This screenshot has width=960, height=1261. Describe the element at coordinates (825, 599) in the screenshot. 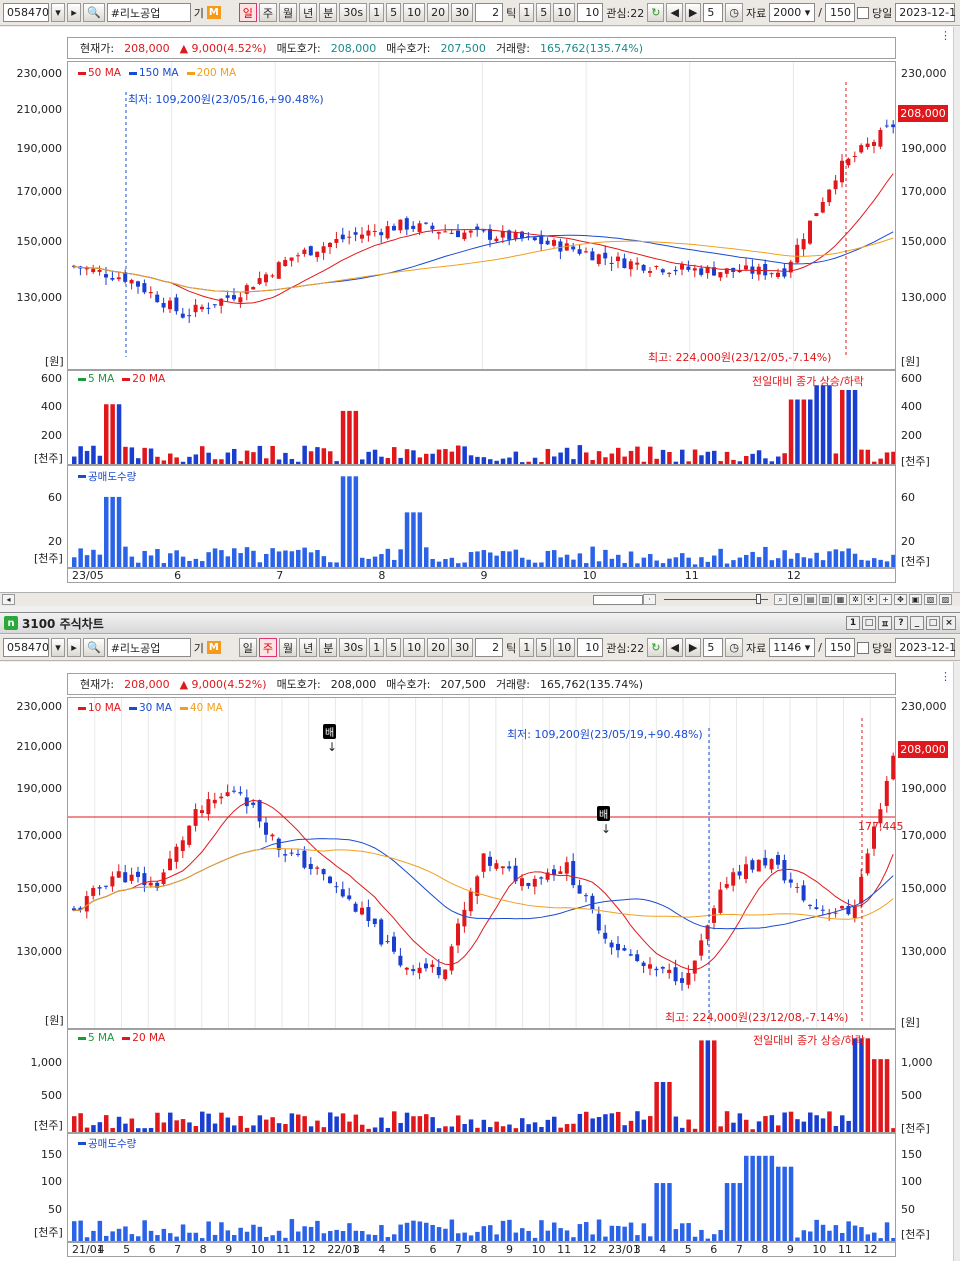

I see `print-icon: ▥` at that location.